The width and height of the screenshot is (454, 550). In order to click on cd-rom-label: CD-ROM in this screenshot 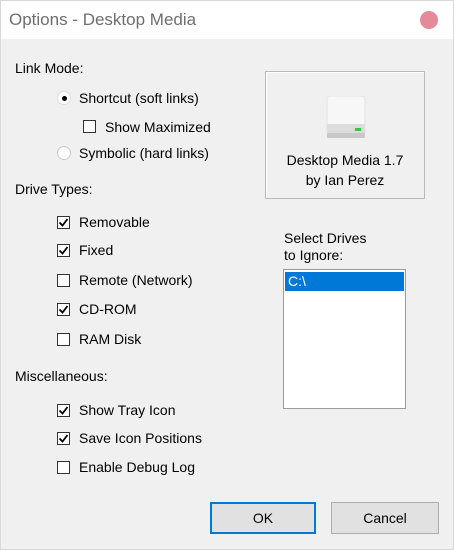, I will do `click(108, 309)`.